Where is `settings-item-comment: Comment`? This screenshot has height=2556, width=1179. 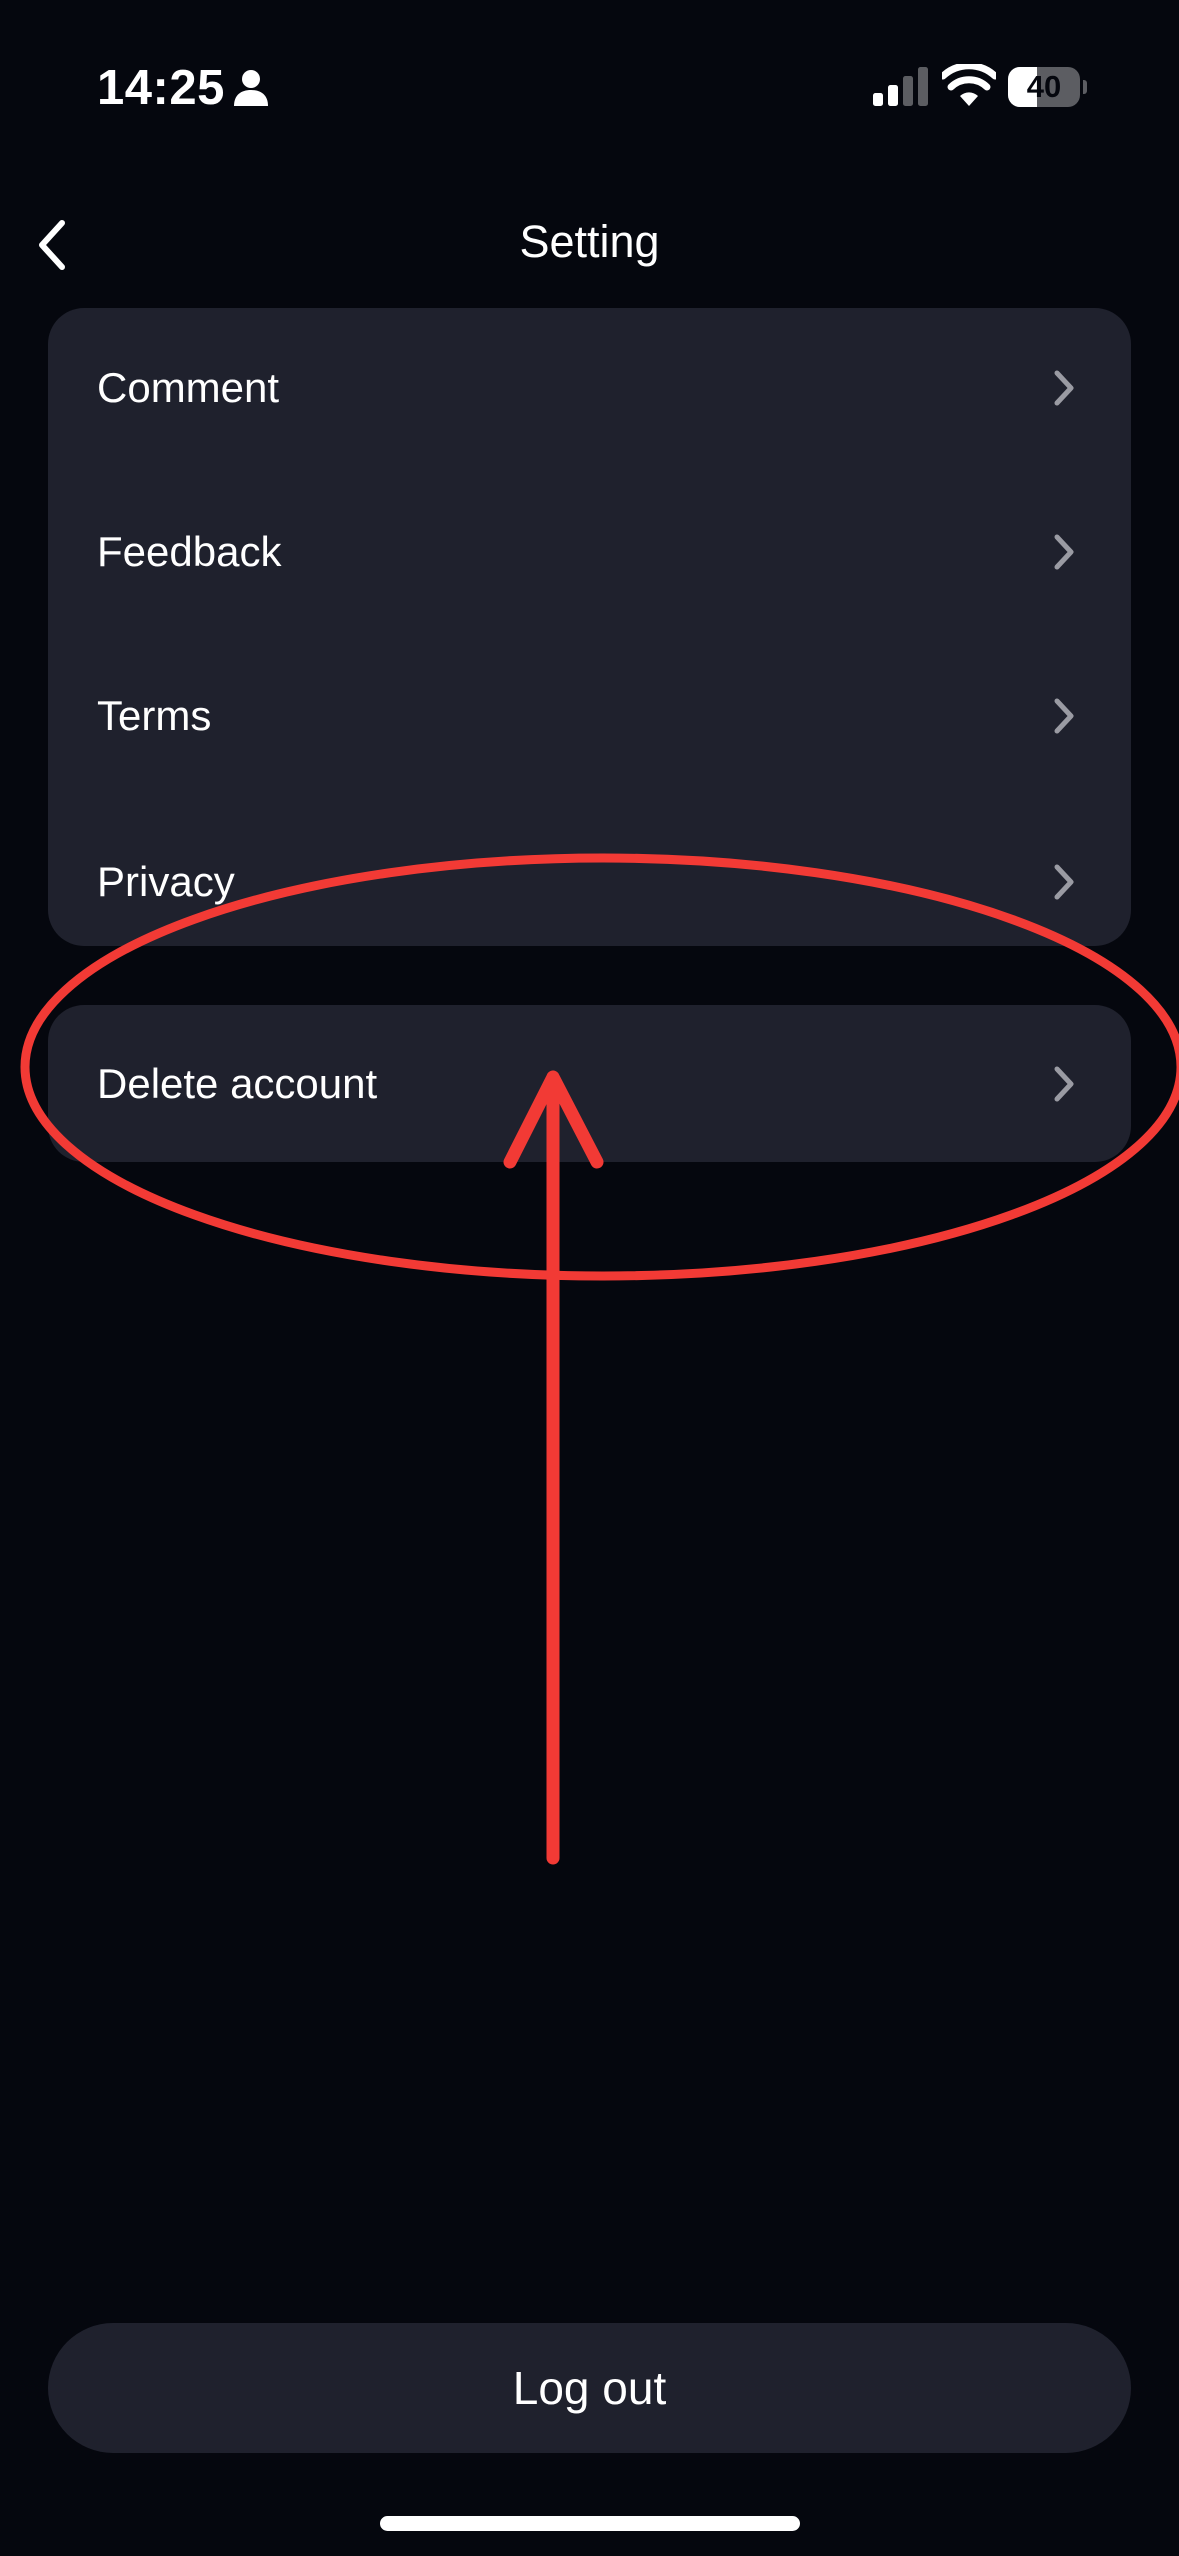
settings-item-comment: Comment is located at coordinates (589, 388).